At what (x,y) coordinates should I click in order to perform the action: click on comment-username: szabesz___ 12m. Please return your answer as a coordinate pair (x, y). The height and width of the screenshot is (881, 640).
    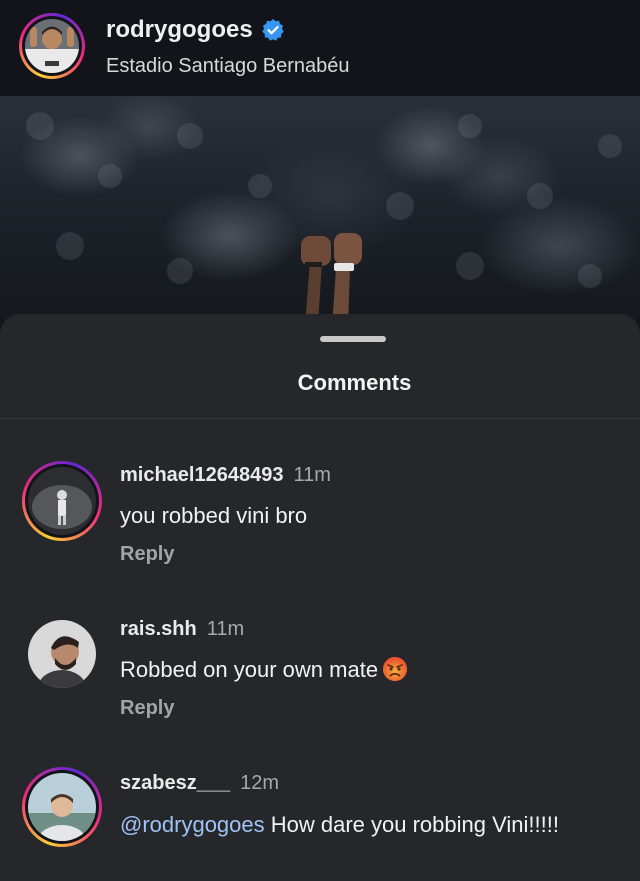
    Looking at the image, I should click on (199, 783).